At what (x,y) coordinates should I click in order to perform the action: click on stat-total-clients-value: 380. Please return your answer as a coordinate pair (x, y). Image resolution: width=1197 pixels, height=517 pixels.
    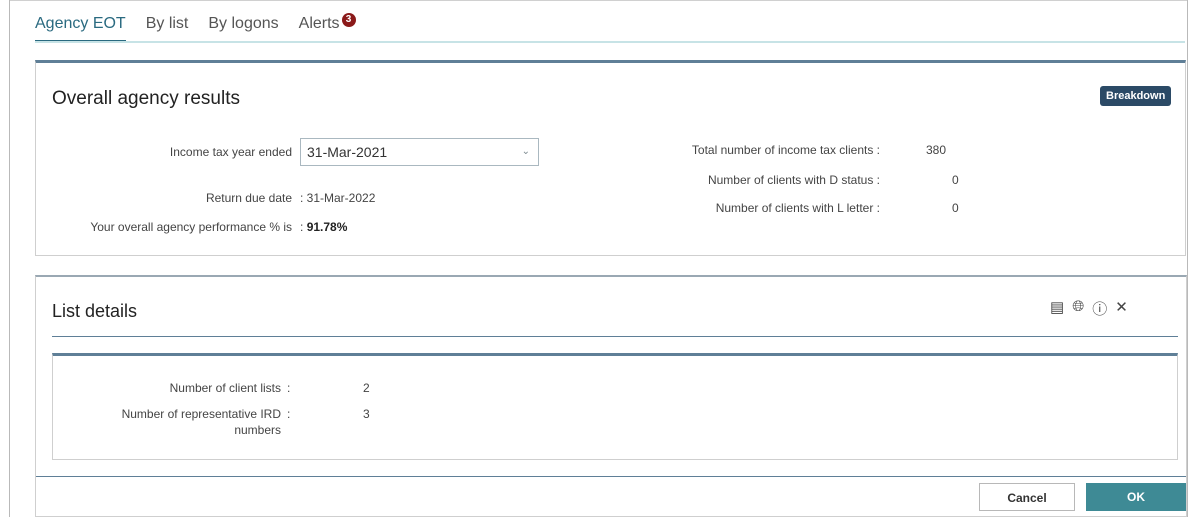
    Looking at the image, I should click on (936, 150).